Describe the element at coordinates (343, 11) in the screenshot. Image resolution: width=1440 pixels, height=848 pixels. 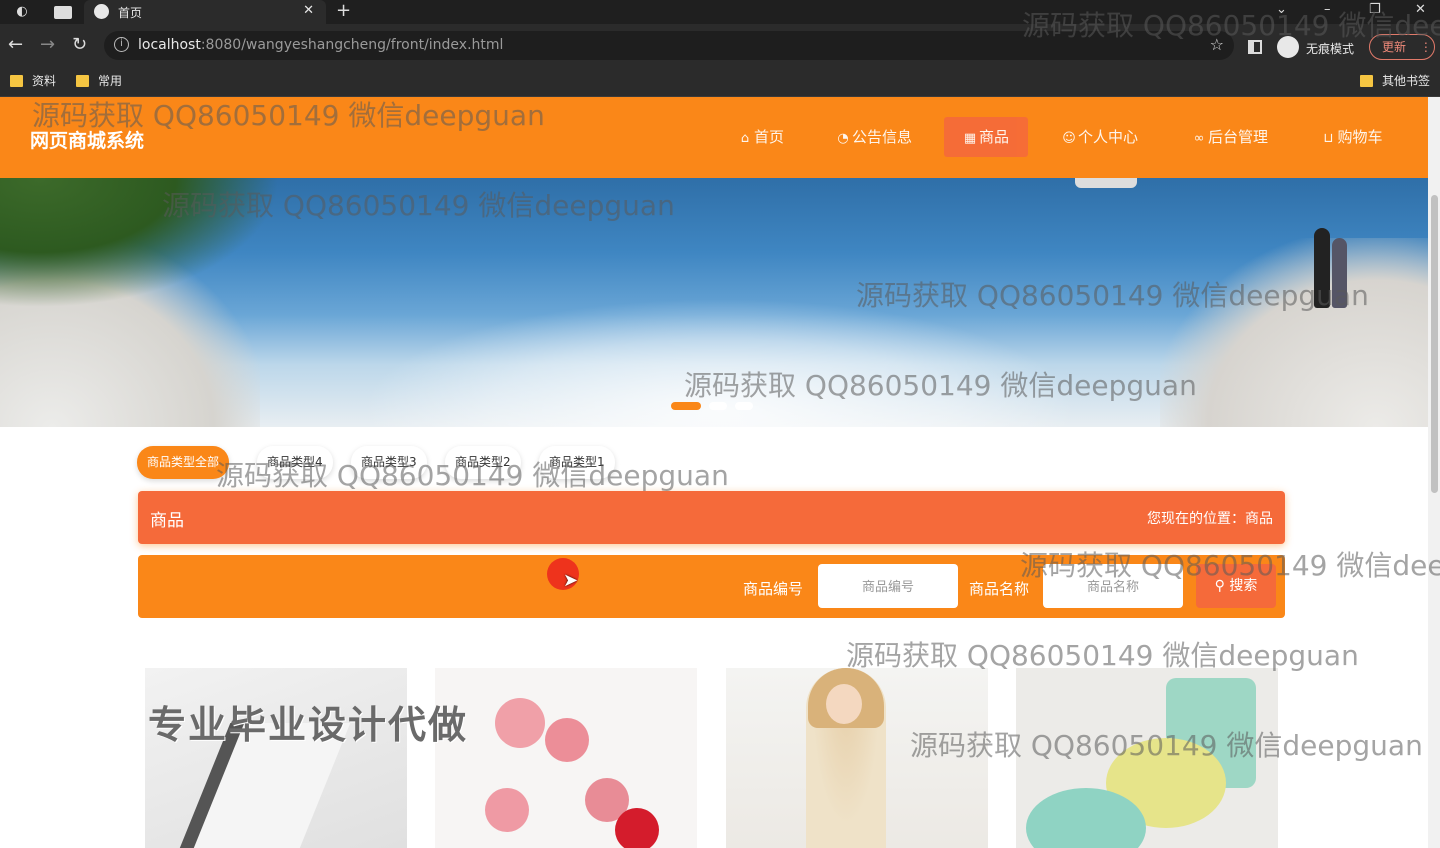
I see `new-tab-icon: +` at that location.